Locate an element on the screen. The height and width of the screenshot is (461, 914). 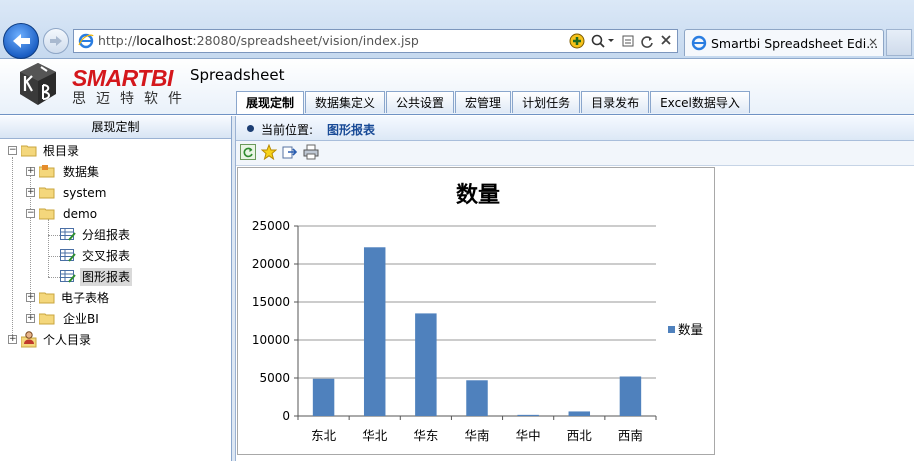
tree-node-label: demo is located at coordinates (80, 214).